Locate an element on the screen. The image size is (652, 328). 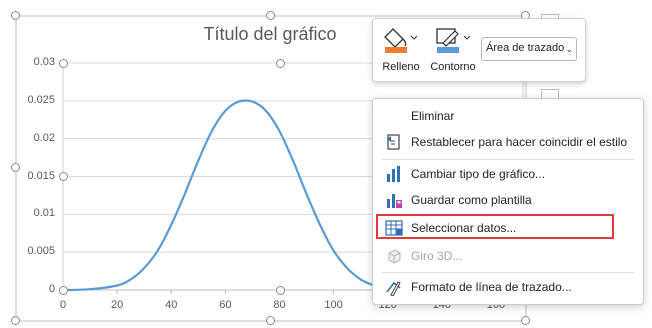
menu-item-delete: Eliminar is located at coordinates (508, 116).